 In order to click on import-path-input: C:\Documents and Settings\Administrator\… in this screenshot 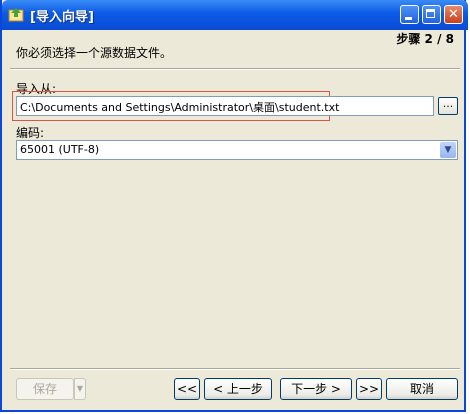, I will do `click(225, 106)`.